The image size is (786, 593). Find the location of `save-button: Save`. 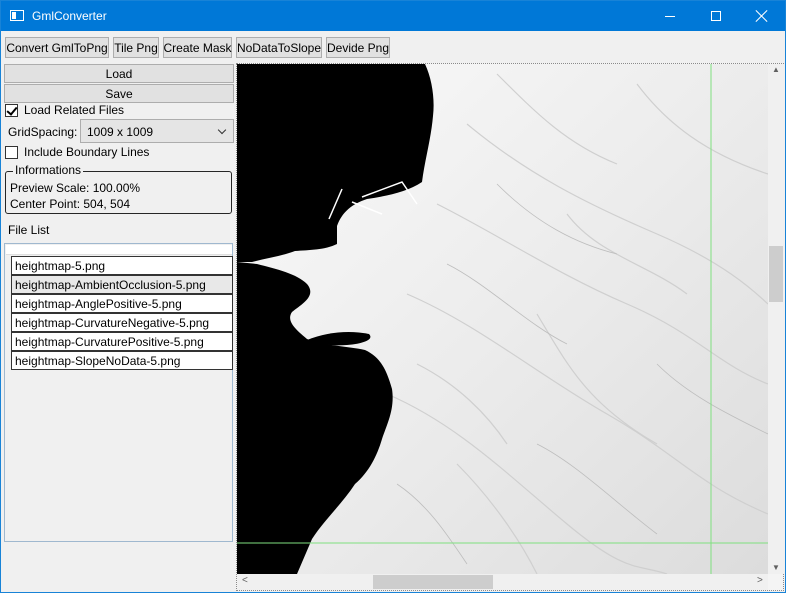

save-button: Save is located at coordinates (119, 93).